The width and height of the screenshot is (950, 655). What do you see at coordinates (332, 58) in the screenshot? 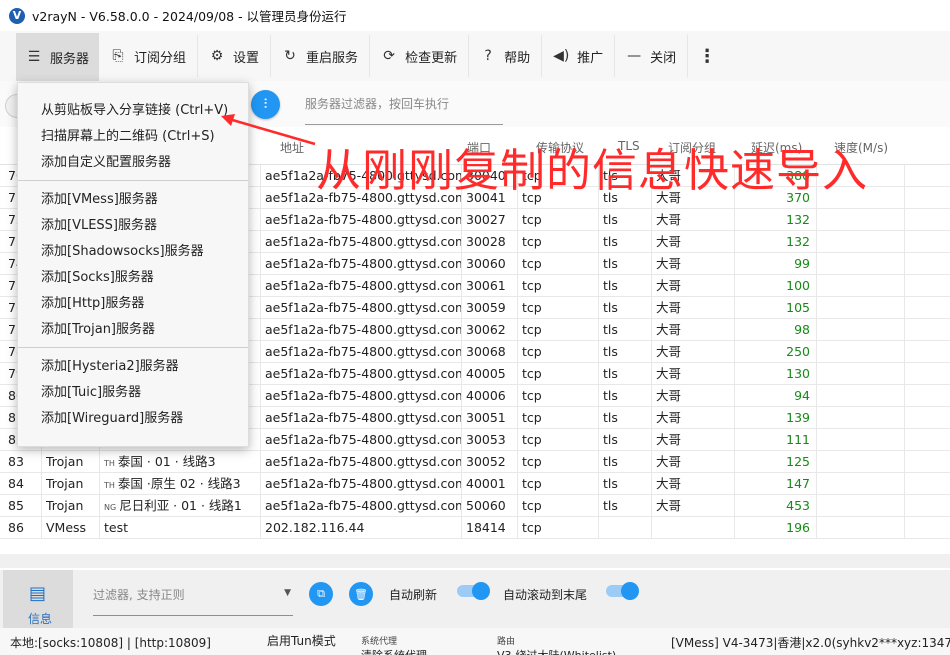
I see `toolbar-label: 重启服务` at bounding box center [332, 58].